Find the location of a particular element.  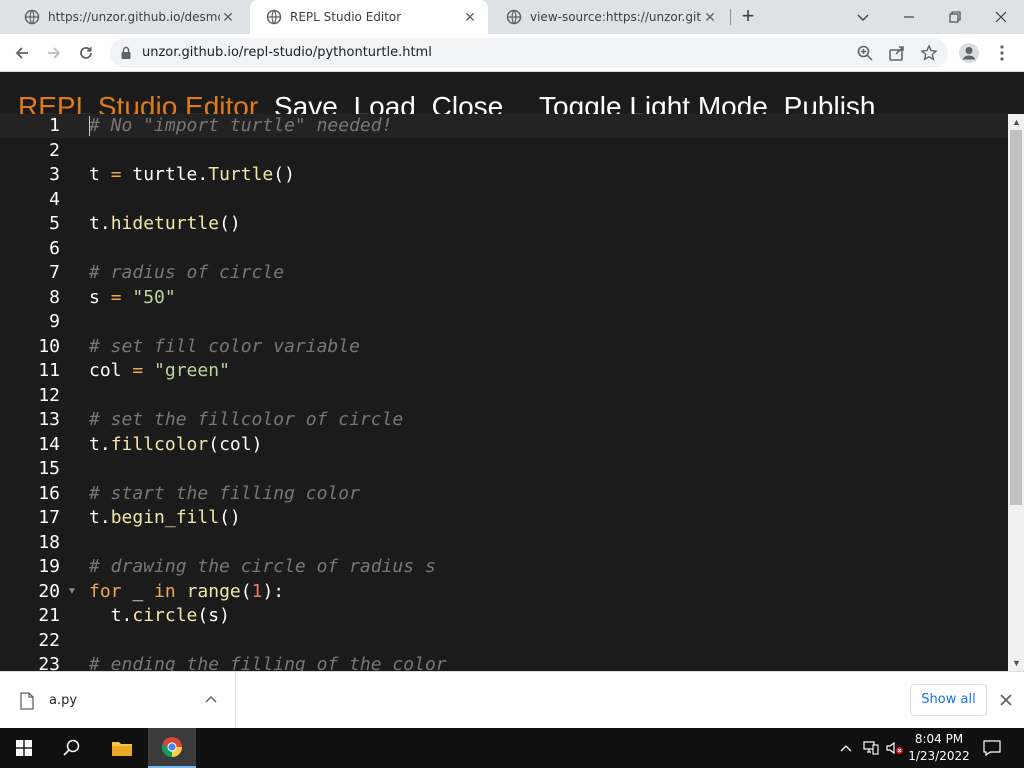

code-line: t.fillcolor(col) is located at coordinates (175, 445).